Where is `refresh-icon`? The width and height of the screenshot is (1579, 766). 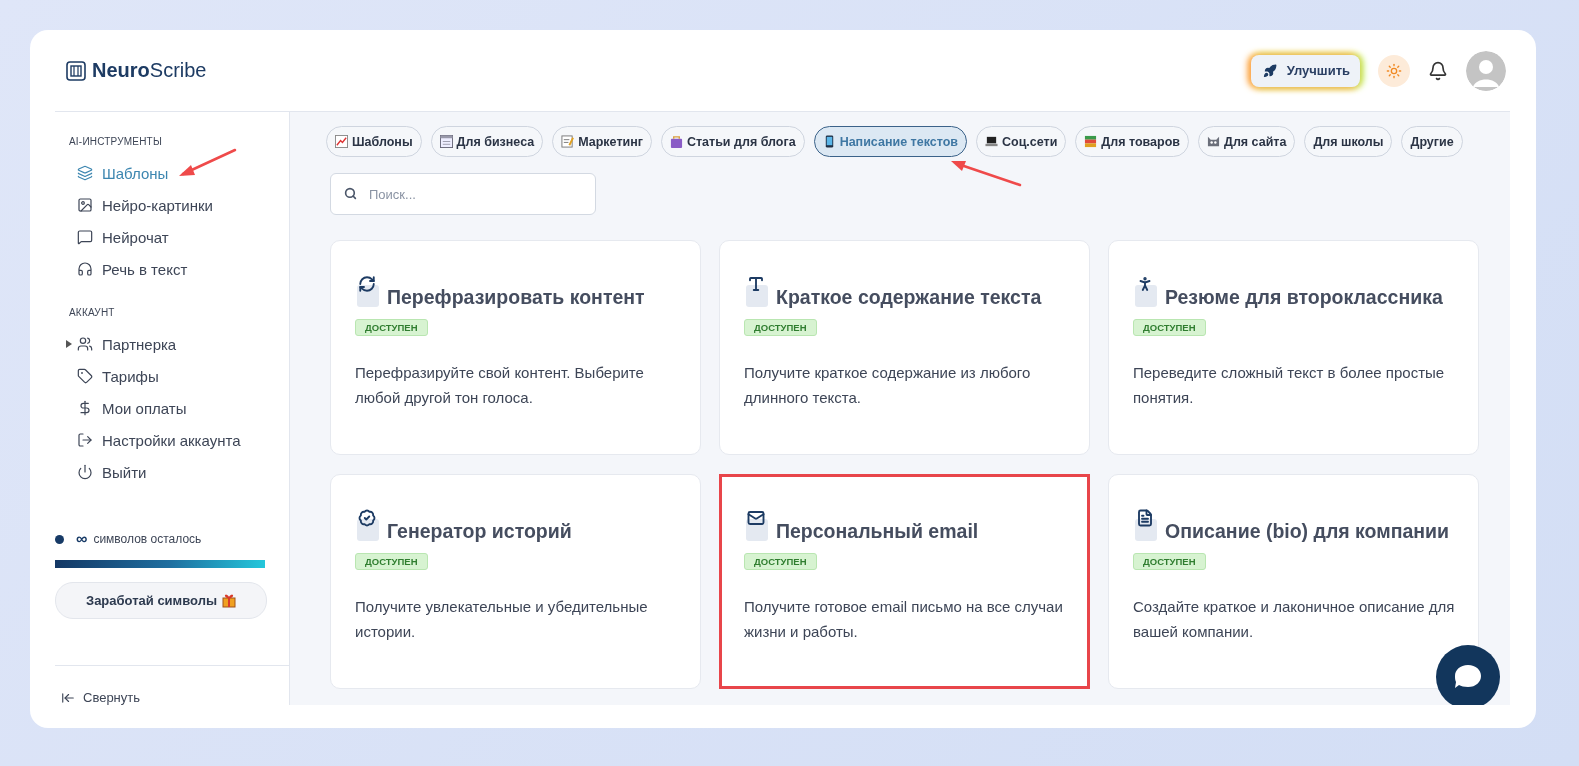 refresh-icon is located at coordinates (368, 292).